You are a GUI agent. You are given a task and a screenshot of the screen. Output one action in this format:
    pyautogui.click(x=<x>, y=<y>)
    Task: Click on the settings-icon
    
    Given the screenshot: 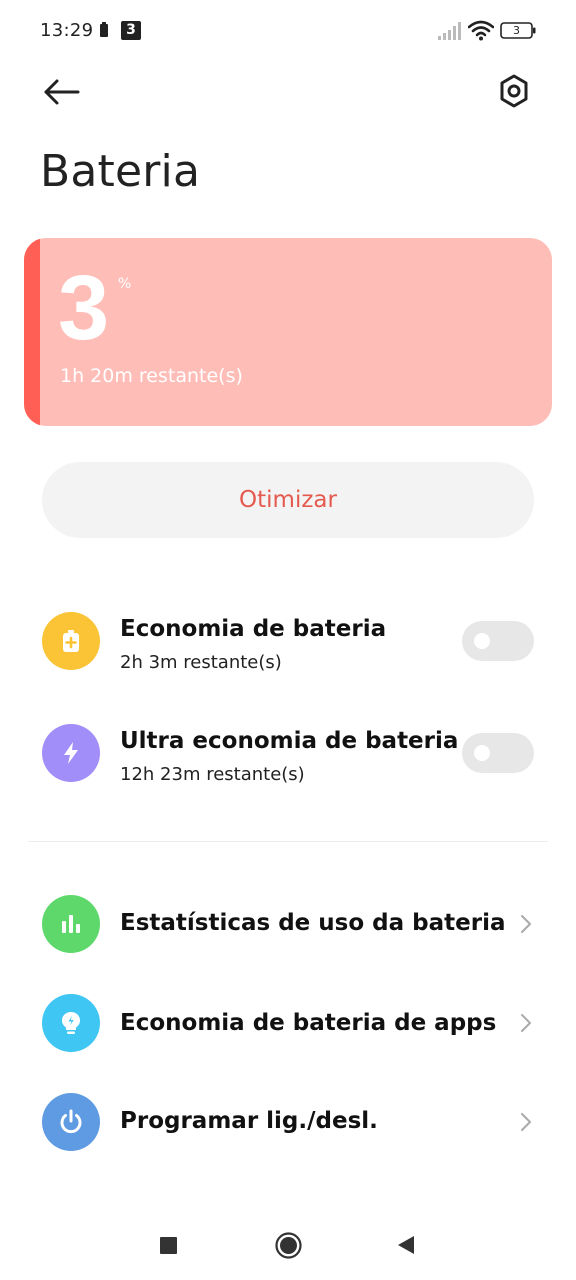 What is the action you would take?
    pyautogui.click(x=514, y=92)
    